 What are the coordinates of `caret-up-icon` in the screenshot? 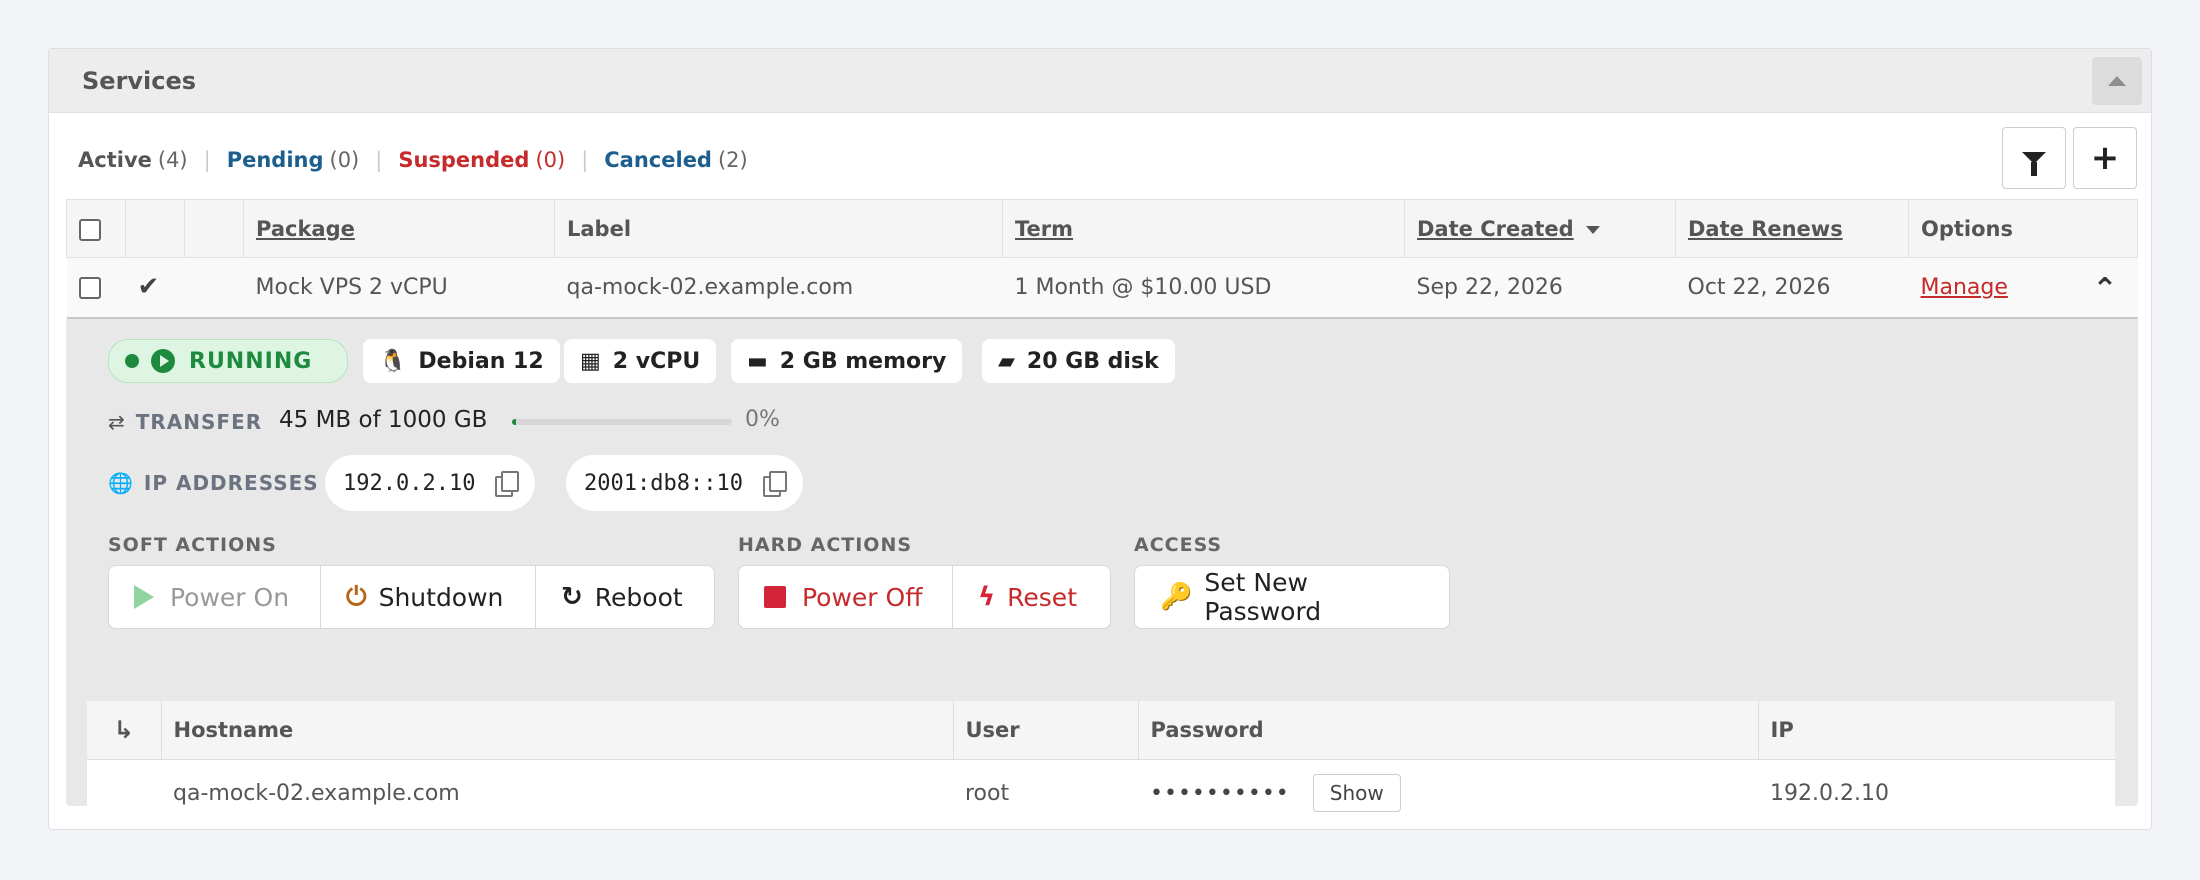 It's located at (2117, 81).